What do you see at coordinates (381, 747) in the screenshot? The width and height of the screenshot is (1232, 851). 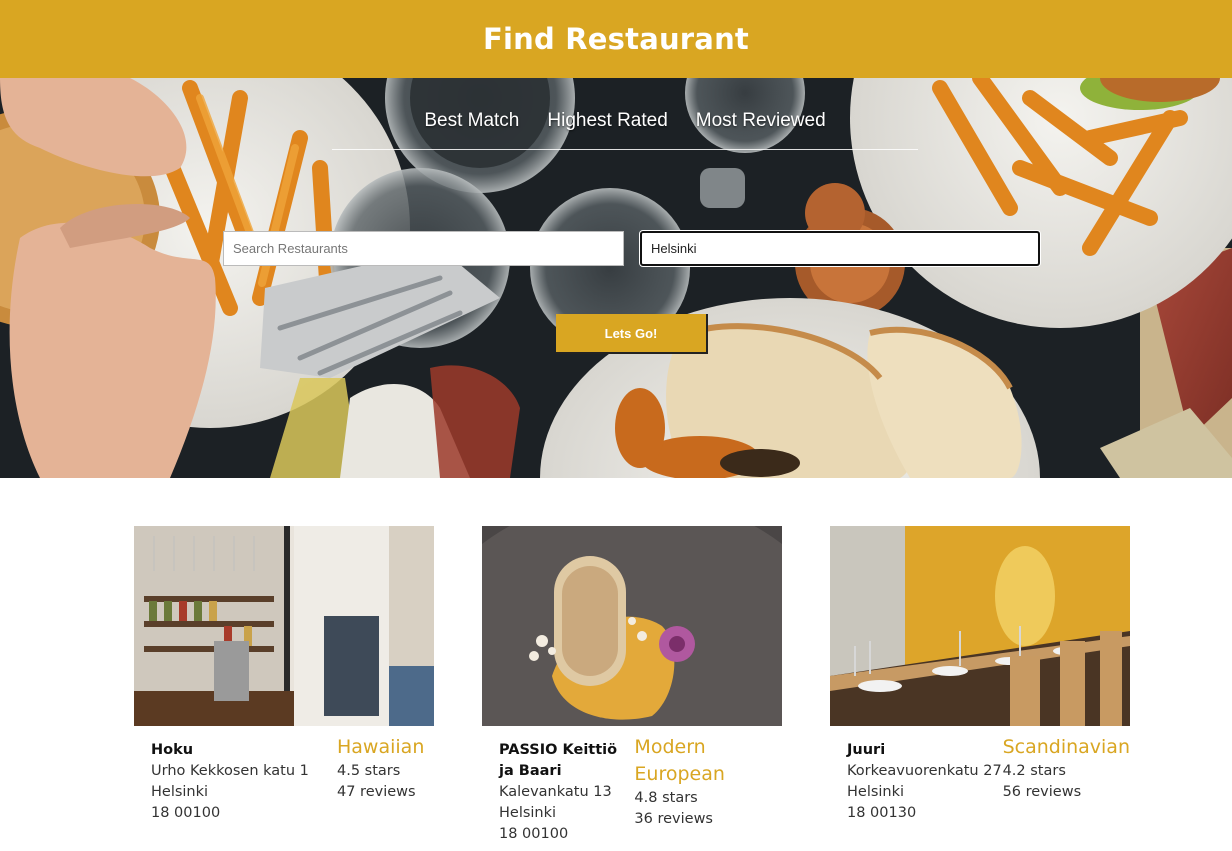 I see `restaurant-category: Hawaiian` at bounding box center [381, 747].